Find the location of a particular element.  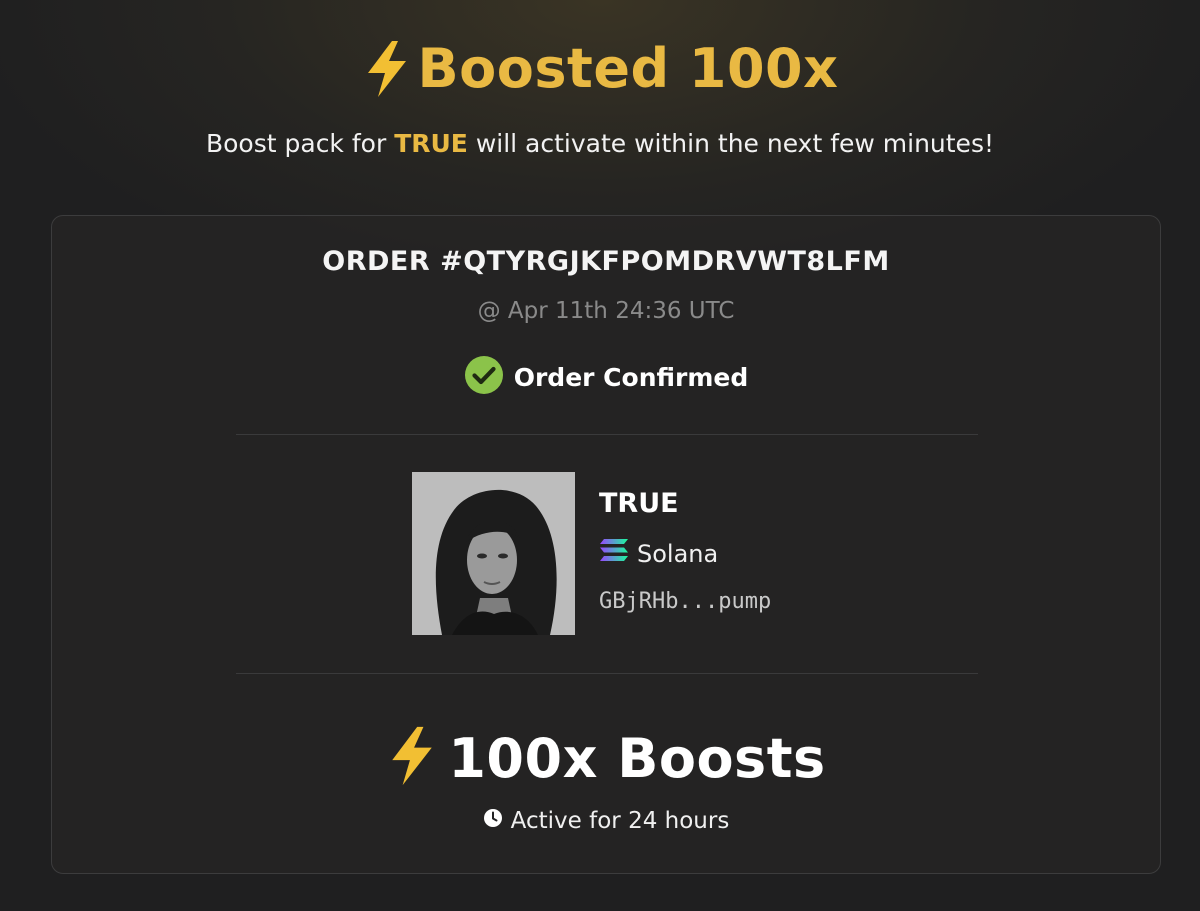

hero-subtitle-before: Boost pack for is located at coordinates (300, 143).